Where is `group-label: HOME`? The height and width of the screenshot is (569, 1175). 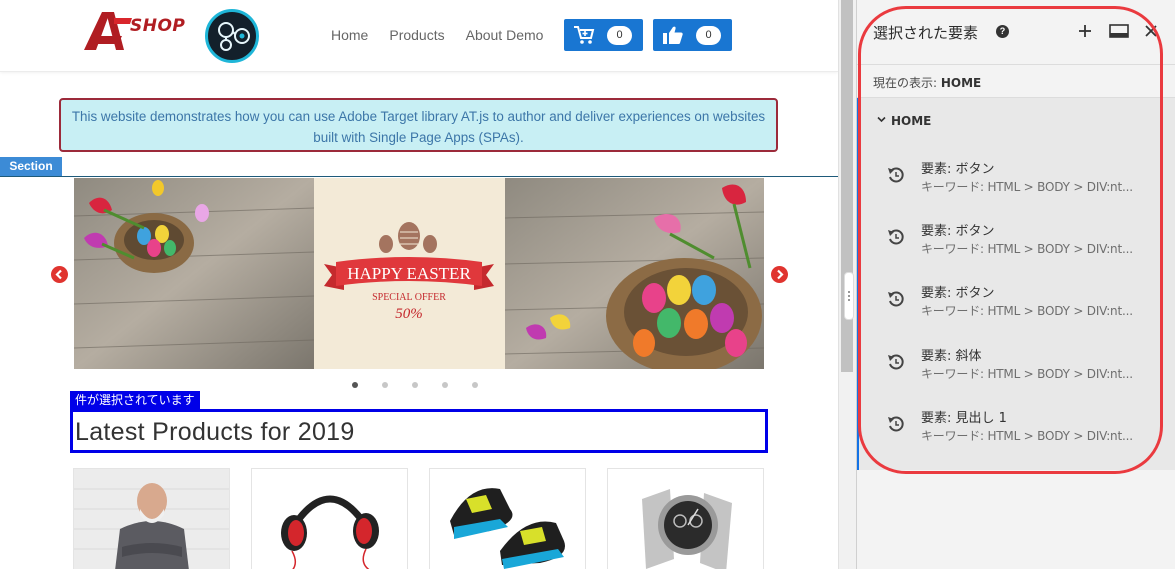 group-label: HOME is located at coordinates (911, 121).